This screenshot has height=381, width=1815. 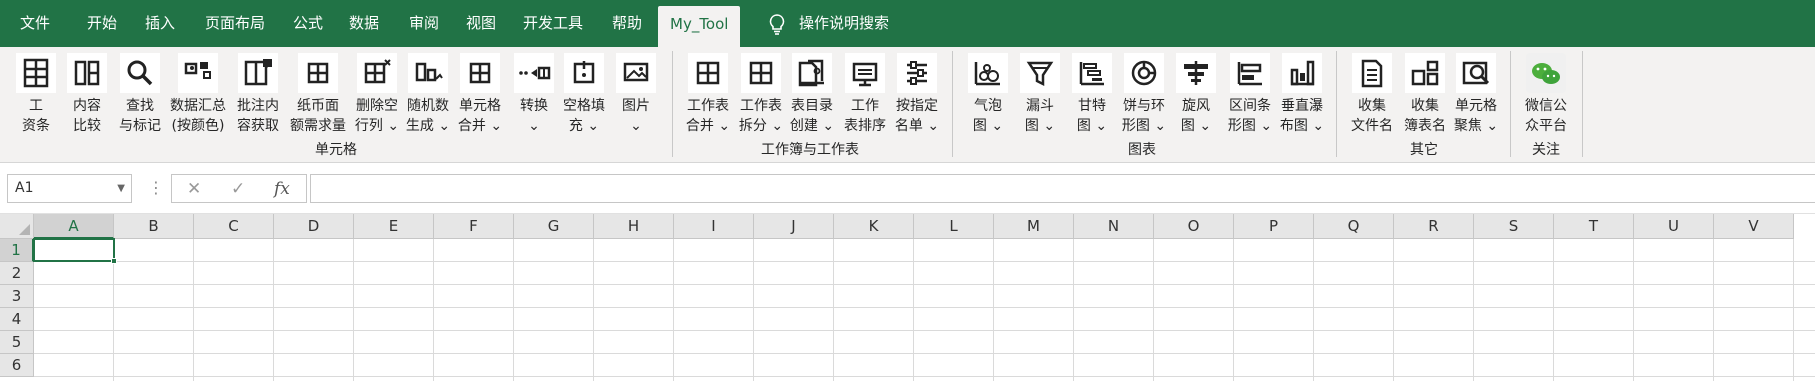 I want to click on column-header: V, so click(x=1754, y=226).